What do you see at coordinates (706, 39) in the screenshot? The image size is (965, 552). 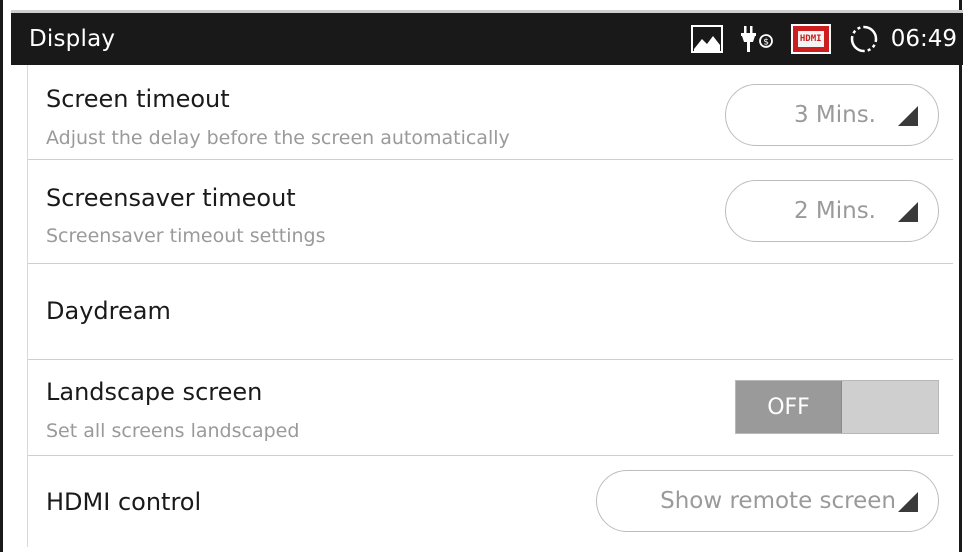 I see `gallery-icon` at bounding box center [706, 39].